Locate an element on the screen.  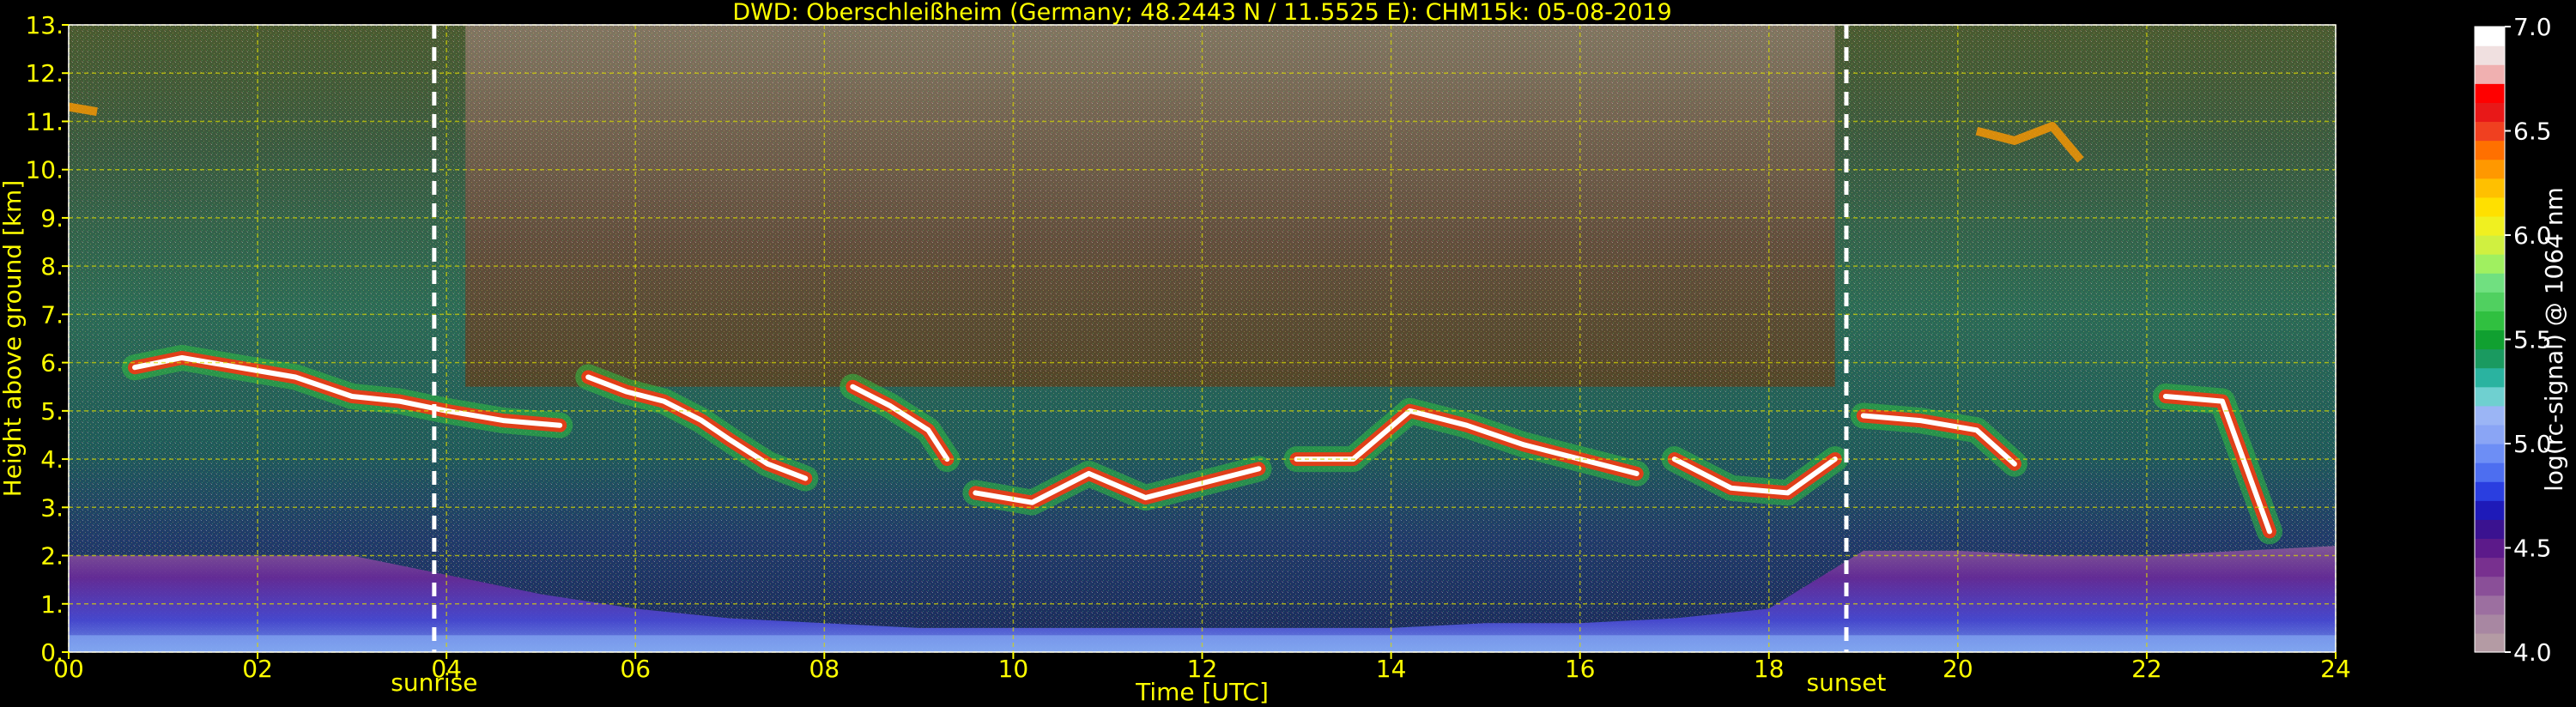
y-tick-label: 2. is located at coordinates (52, 556).